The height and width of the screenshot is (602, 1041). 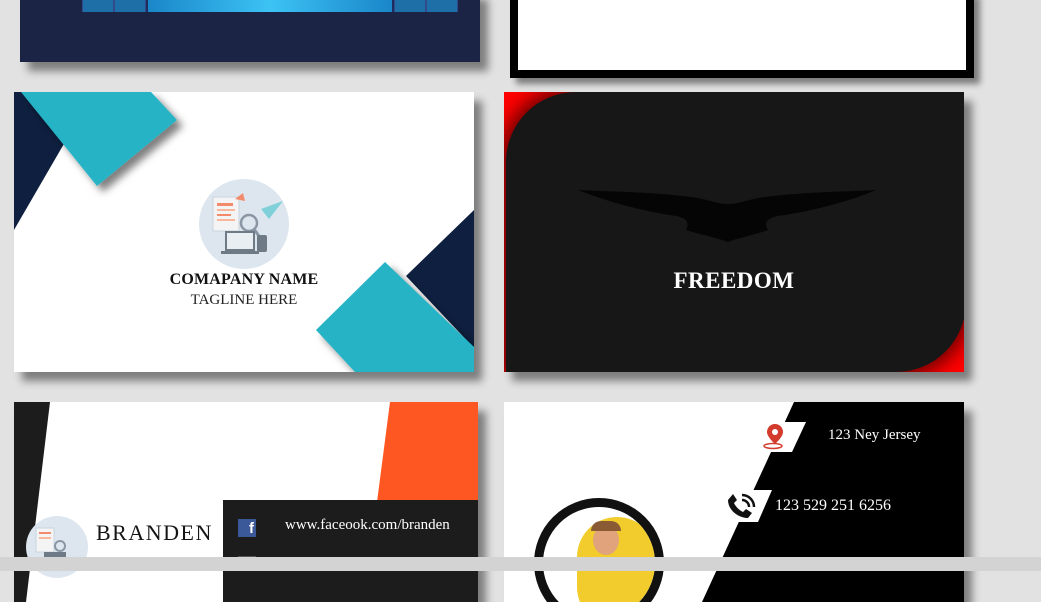 I want to click on company-name: COMAPANY NAME, so click(x=244, y=279).